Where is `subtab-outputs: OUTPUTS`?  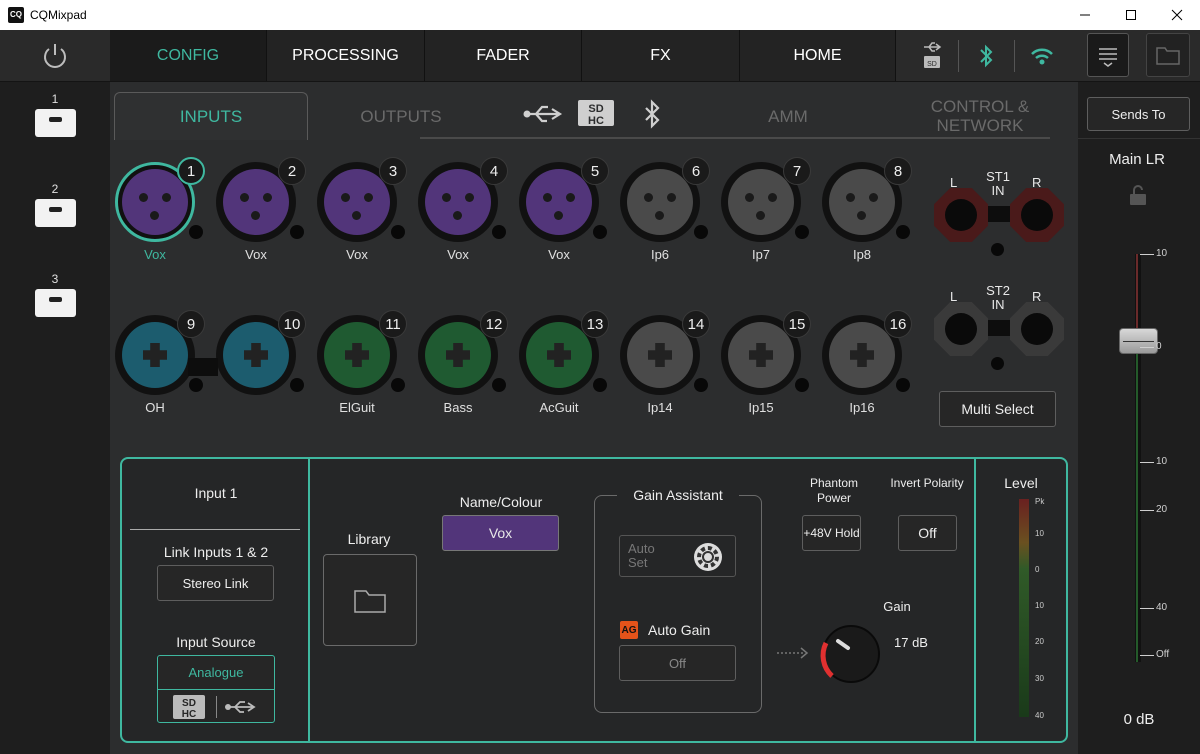
subtab-outputs: OUTPUTS is located at coordinates (401, 116).